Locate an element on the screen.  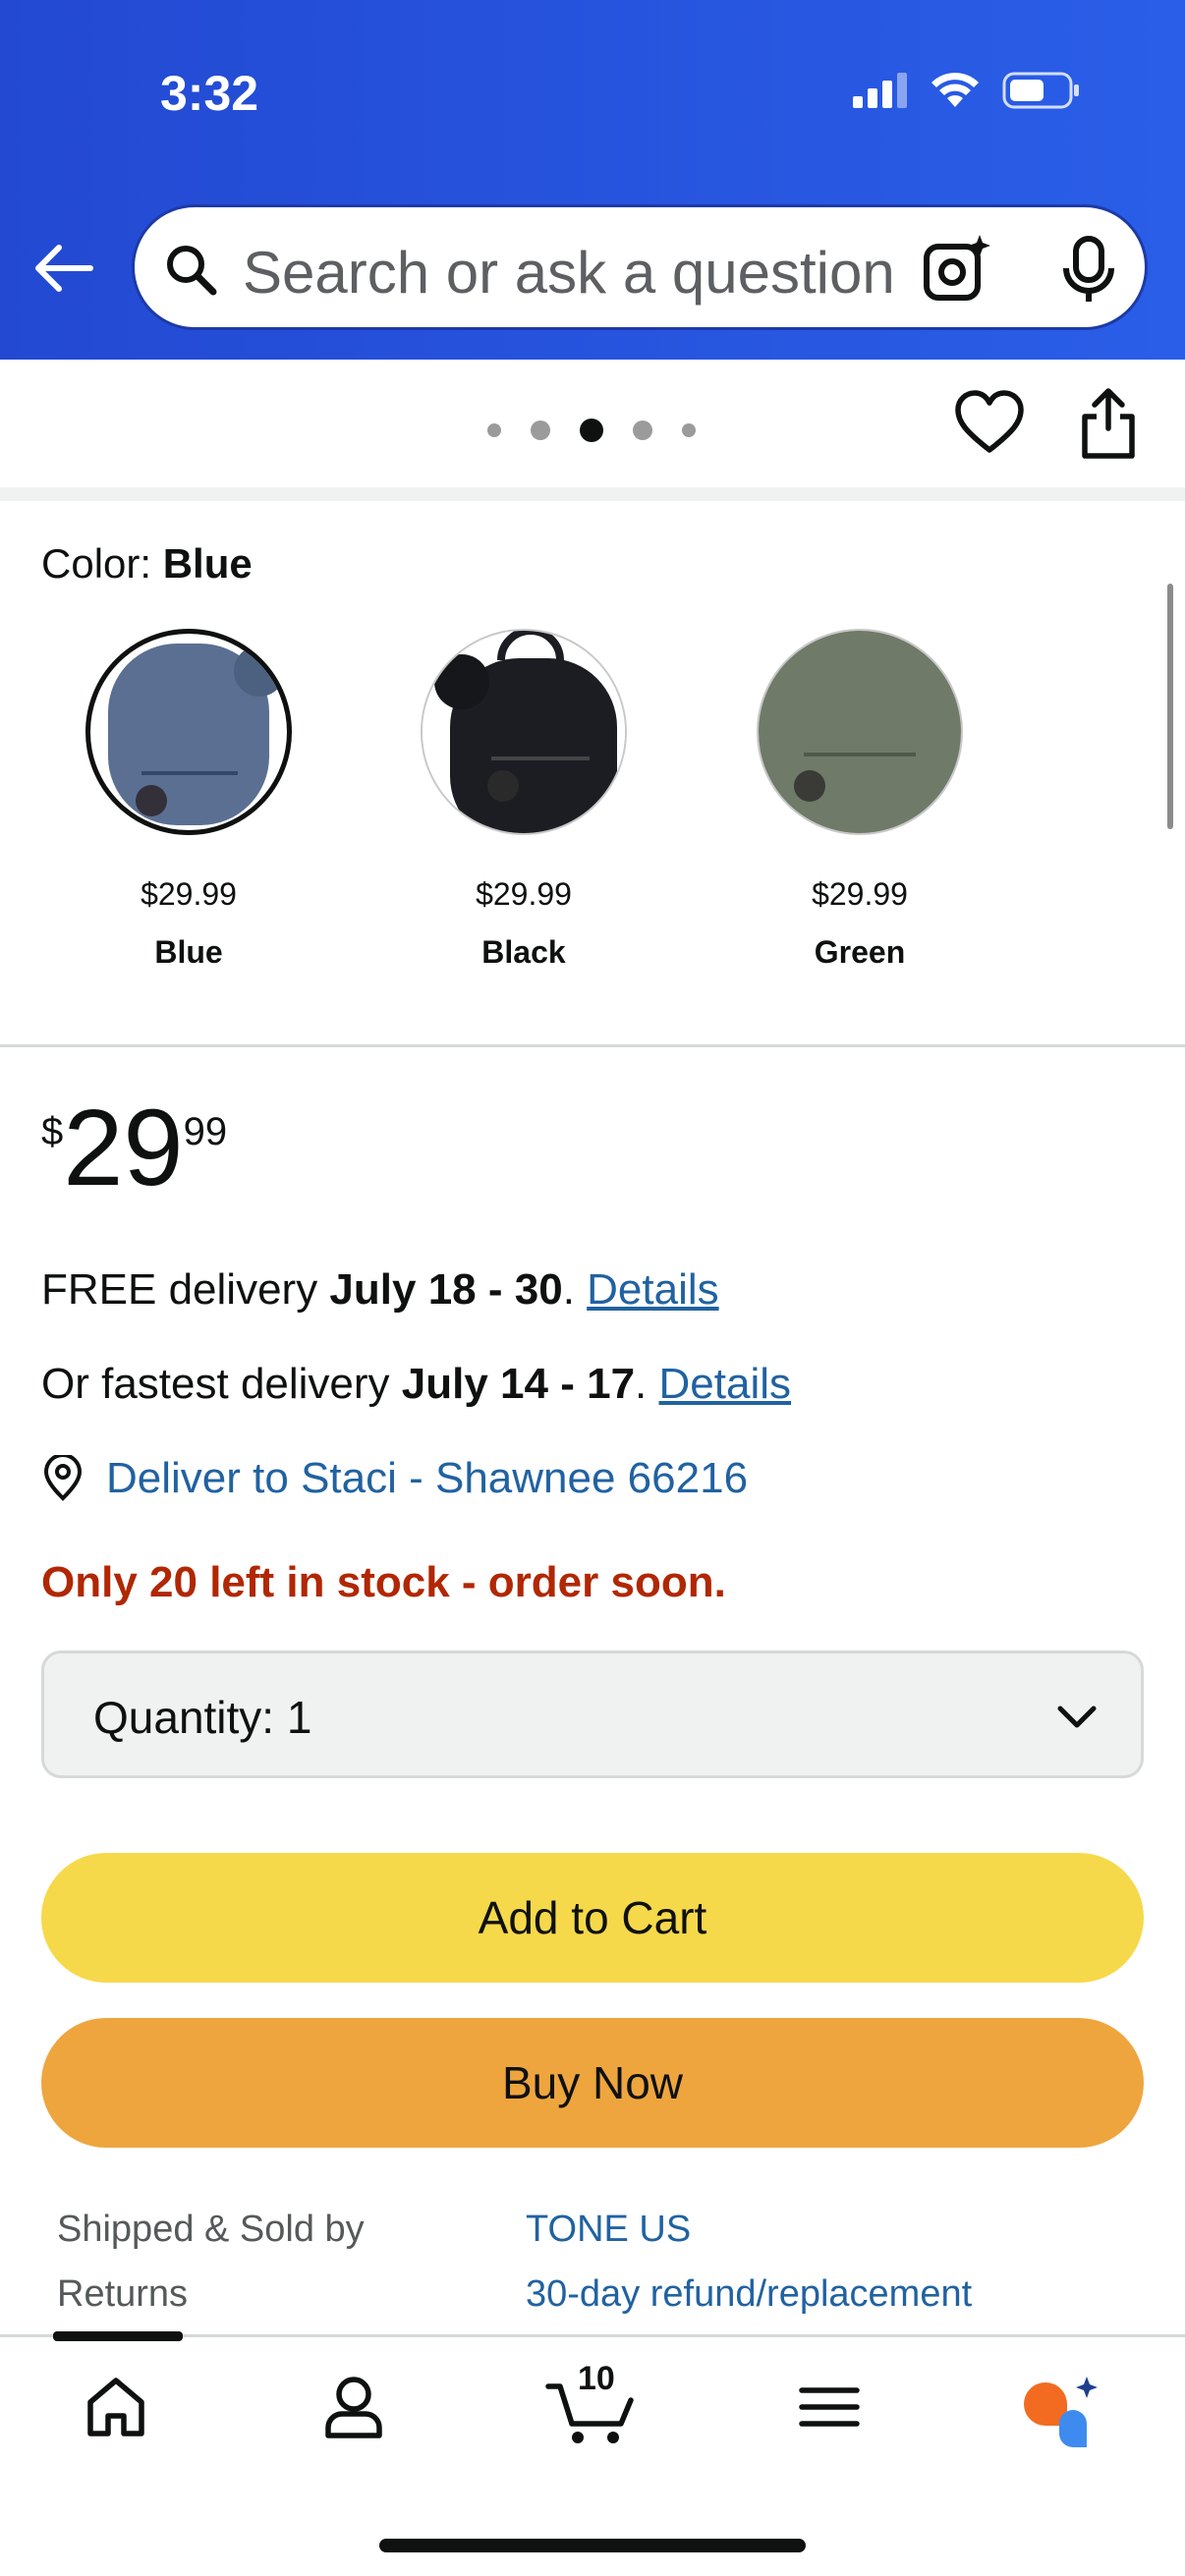
fast-delivery-details-link: Details is located at coordinates (726, 1384).